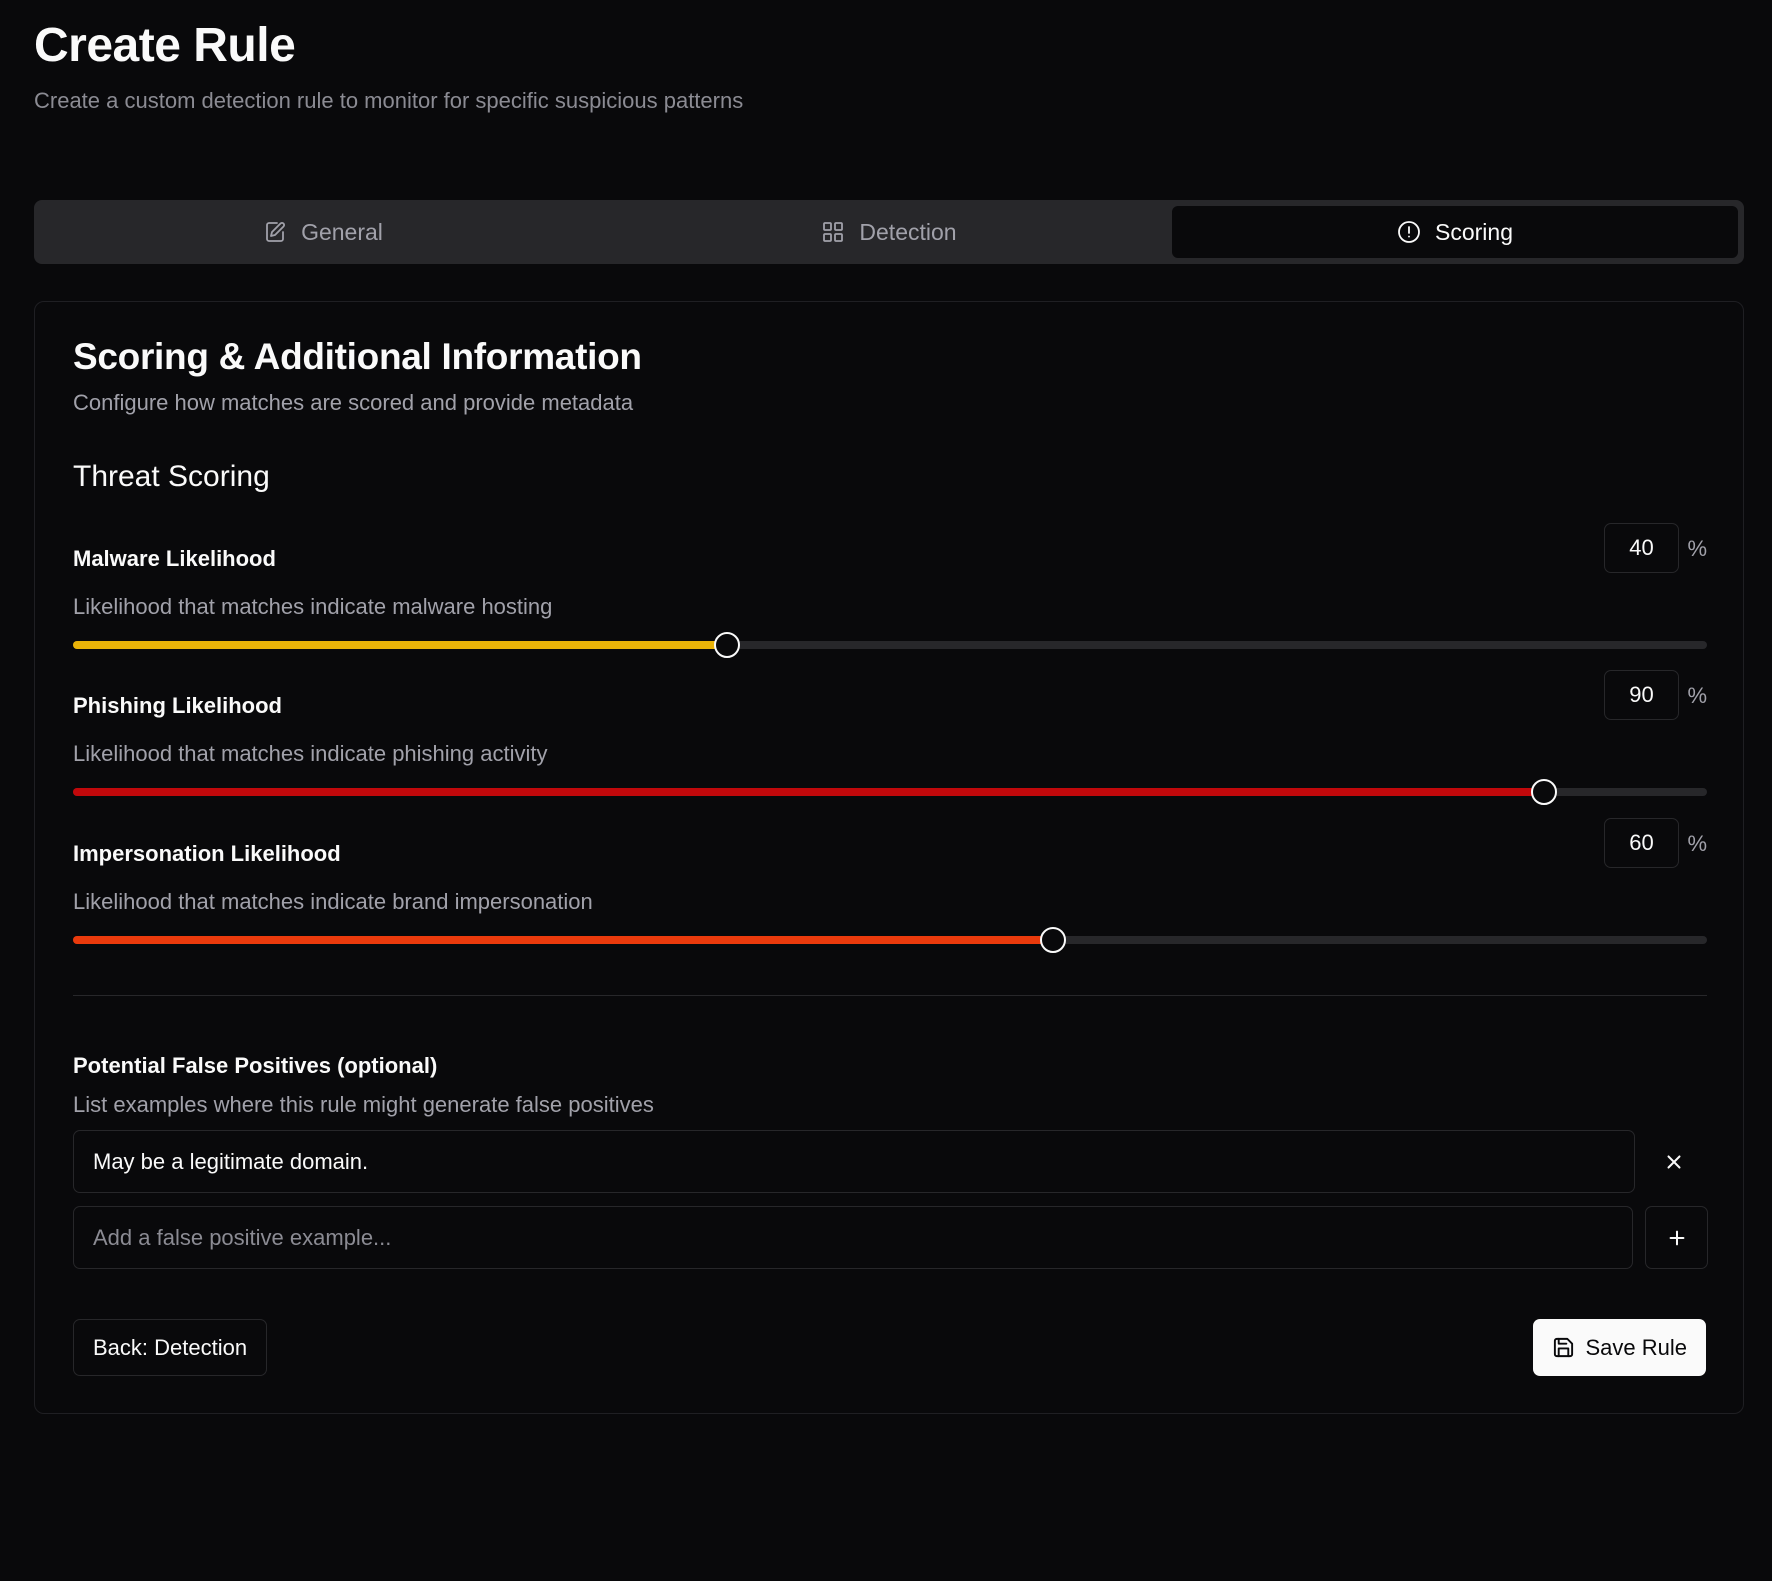  What do you see at coordinates (853, 1237) in the screenshot?
I see `false-positive-input` at bounding box center [853, 1237].